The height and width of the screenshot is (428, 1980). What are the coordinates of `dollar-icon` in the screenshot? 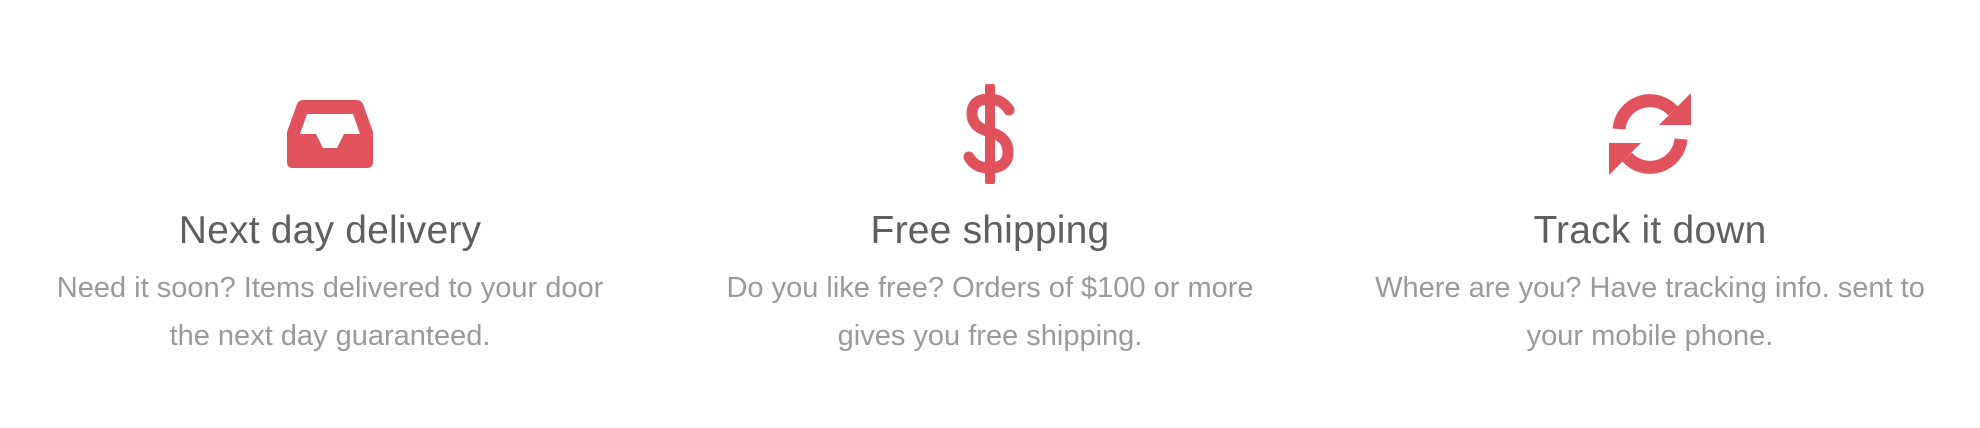 It's located at (990, 134).